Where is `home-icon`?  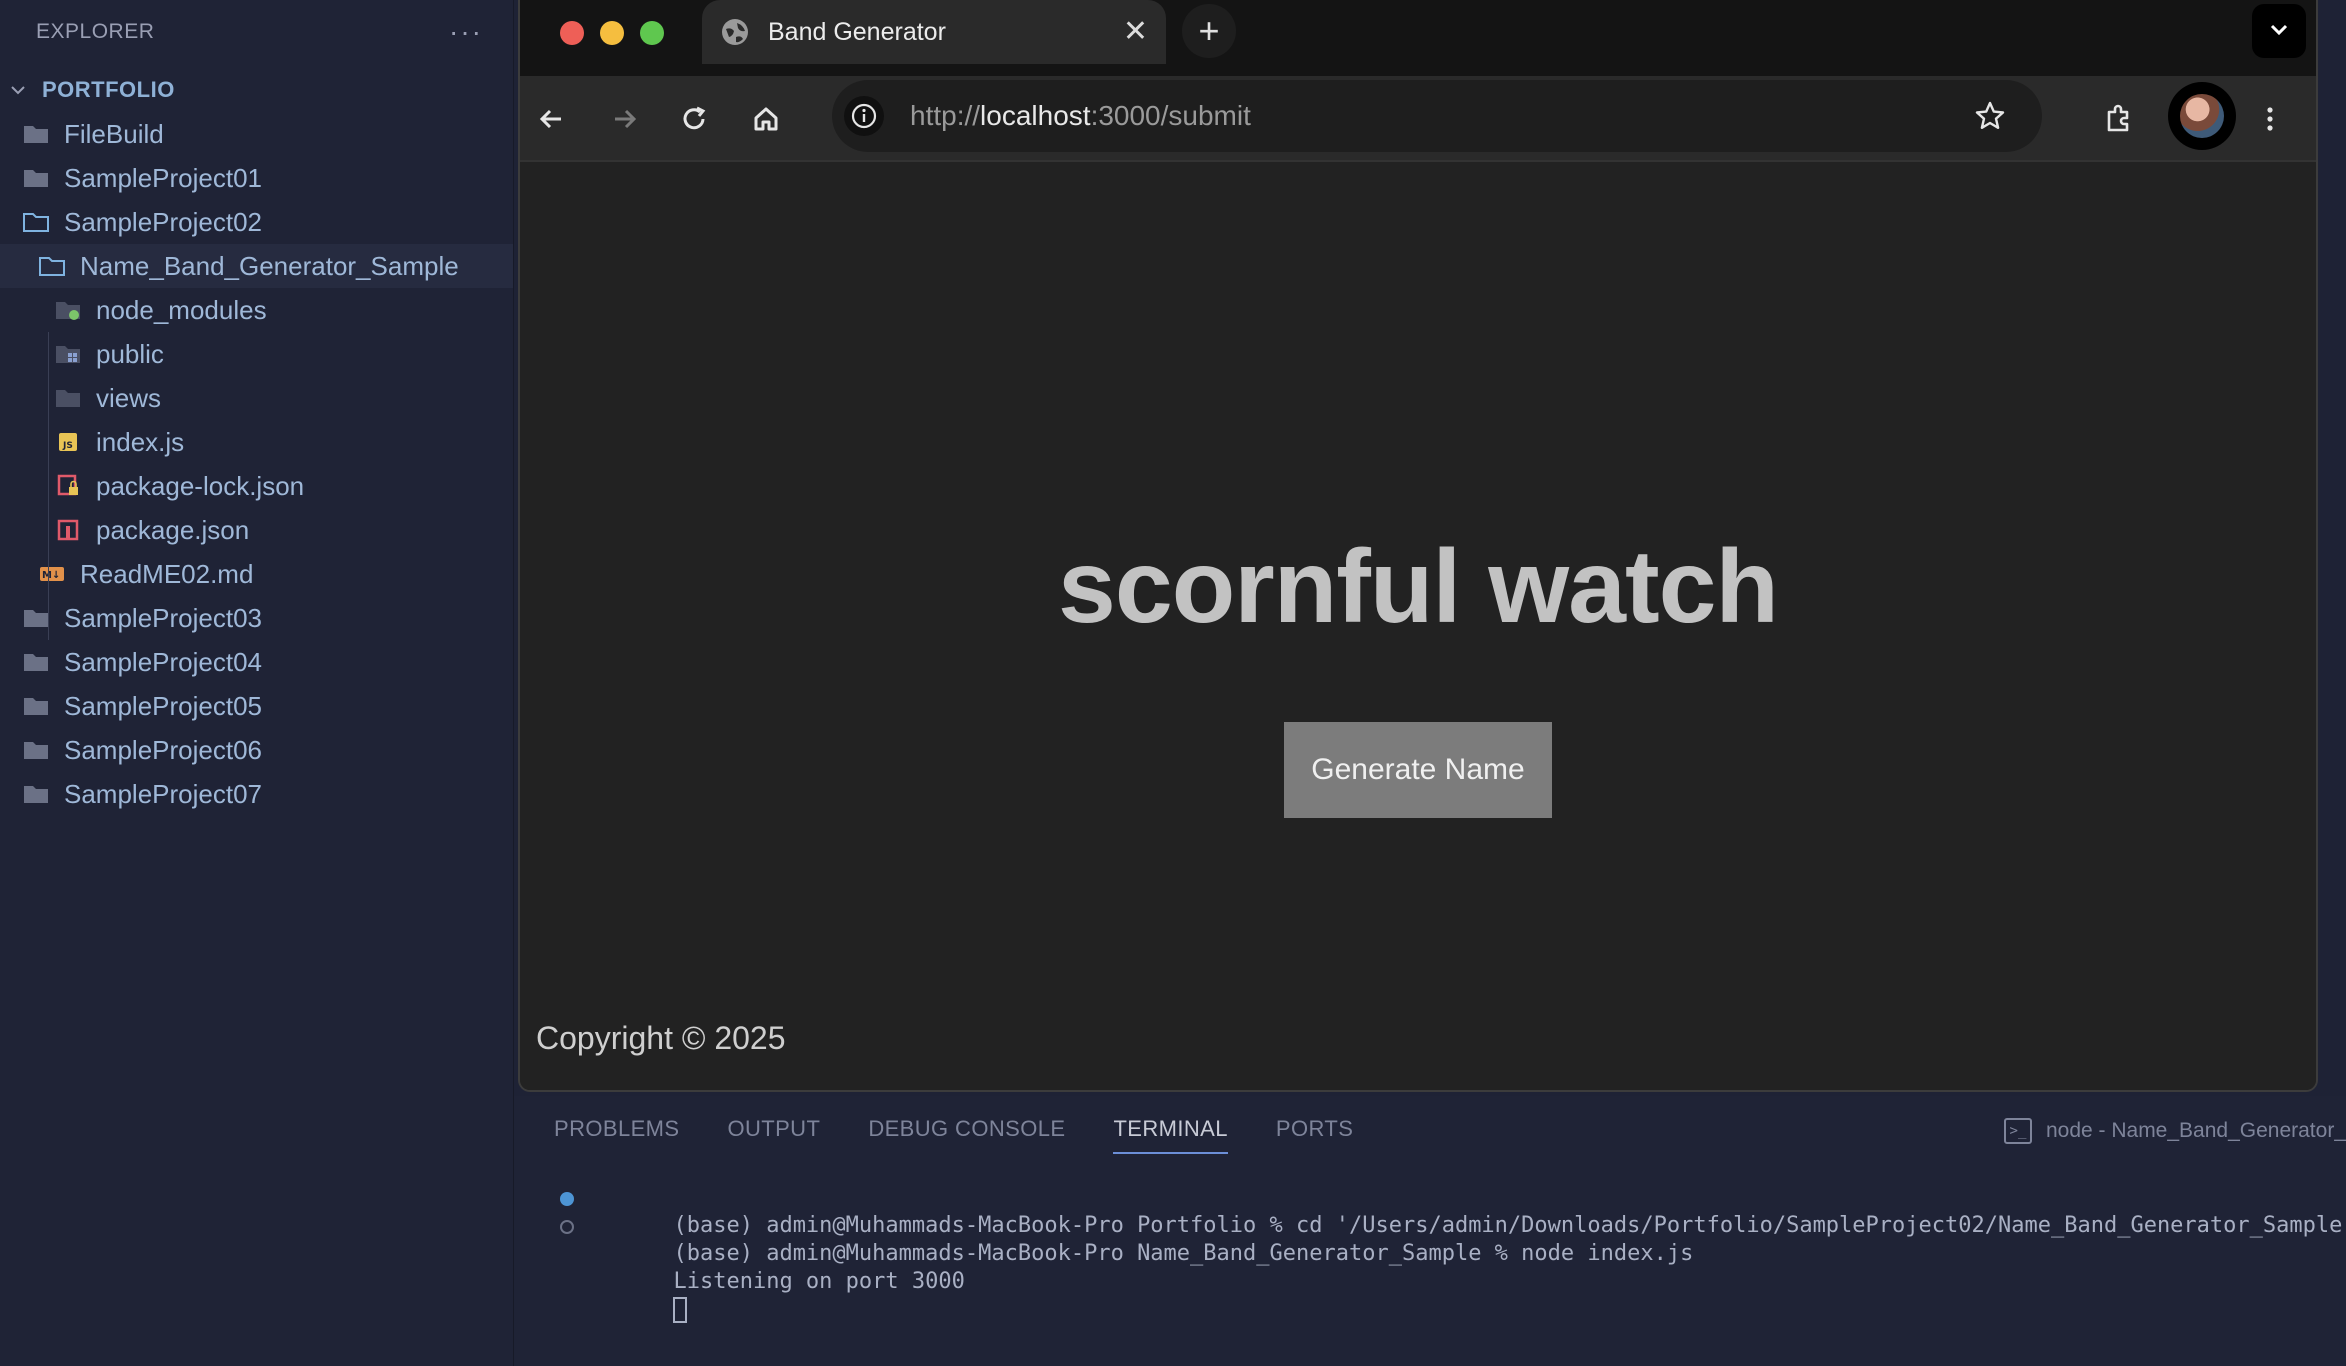 home-icon is located at coordinates (766, 119).